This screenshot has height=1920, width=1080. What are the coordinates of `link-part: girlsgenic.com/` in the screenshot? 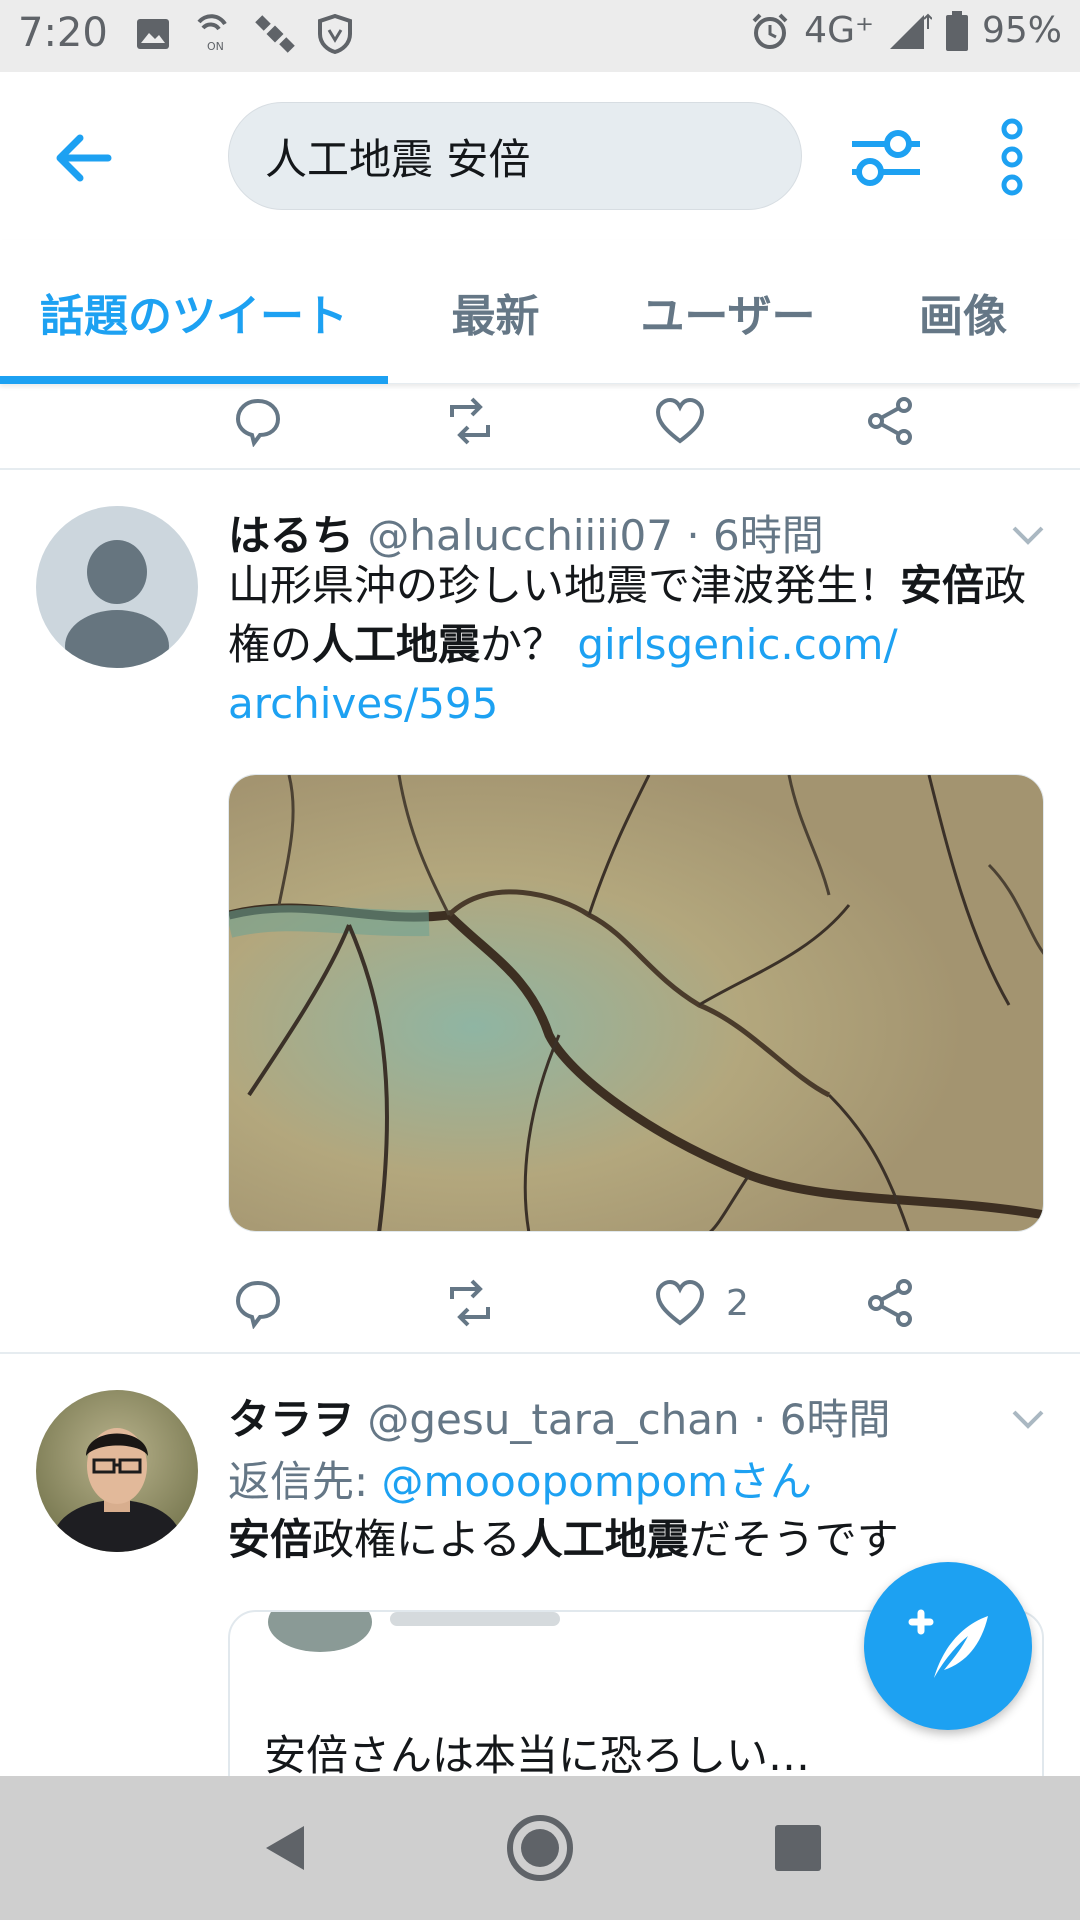 It's located at (737, 644).